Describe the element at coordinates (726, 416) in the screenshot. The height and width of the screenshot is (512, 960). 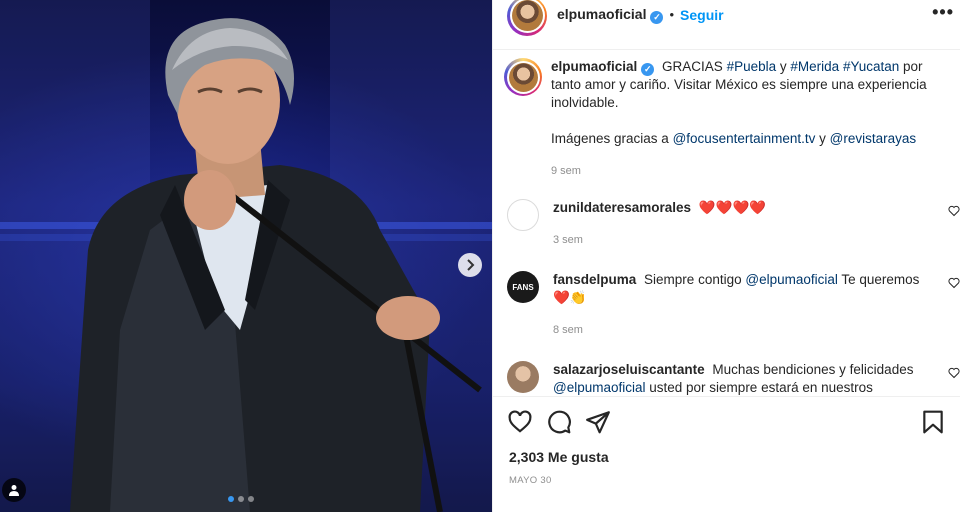
I see `action-icons-bar` at that location.